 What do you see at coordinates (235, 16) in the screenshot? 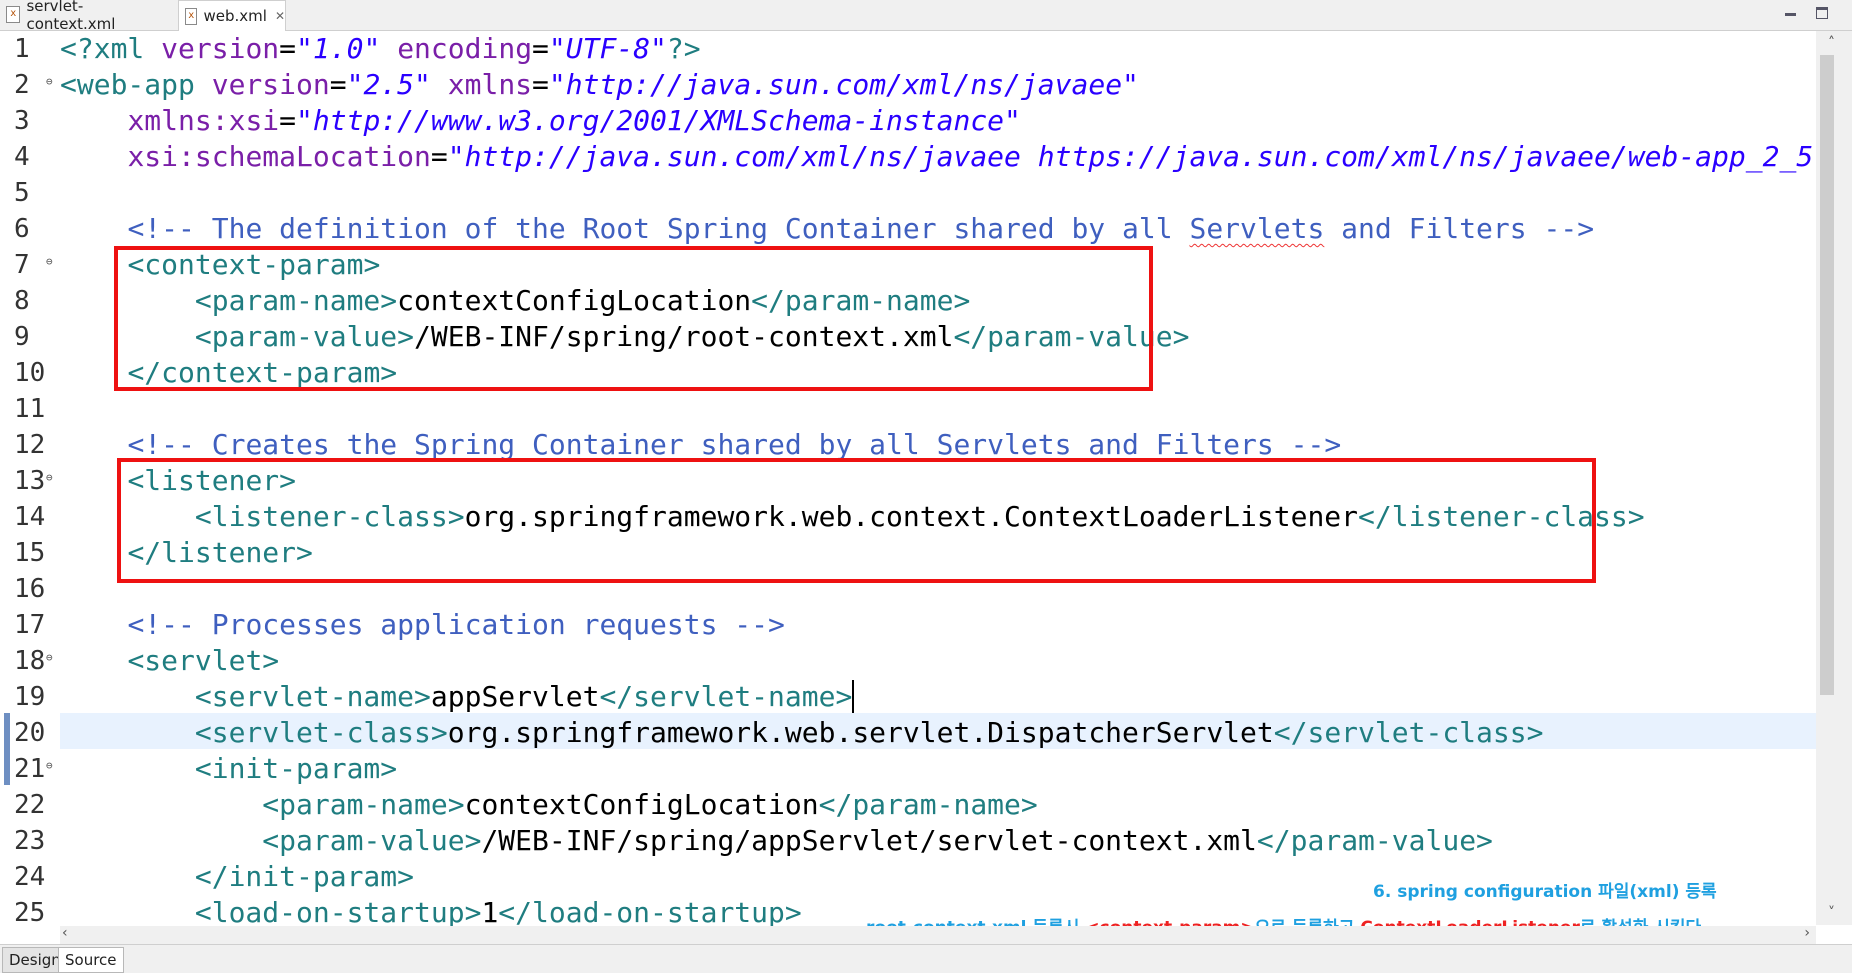
I see `tab-label: web.xml` at bounding box center [235, 16].